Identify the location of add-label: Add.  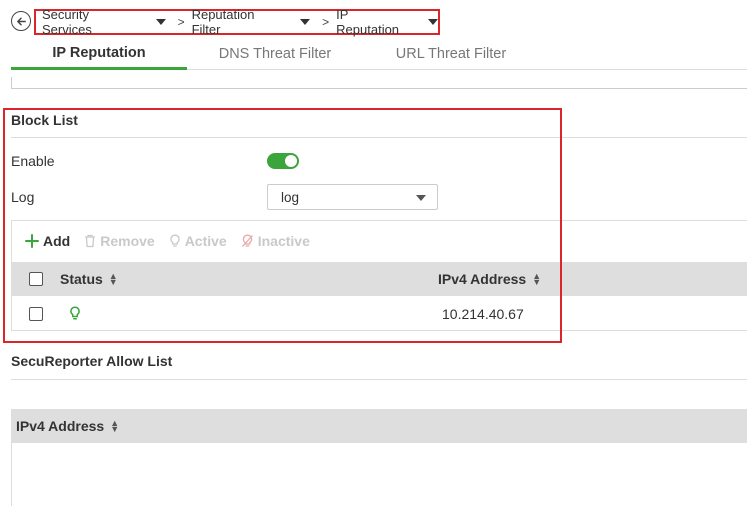
(57, 241).